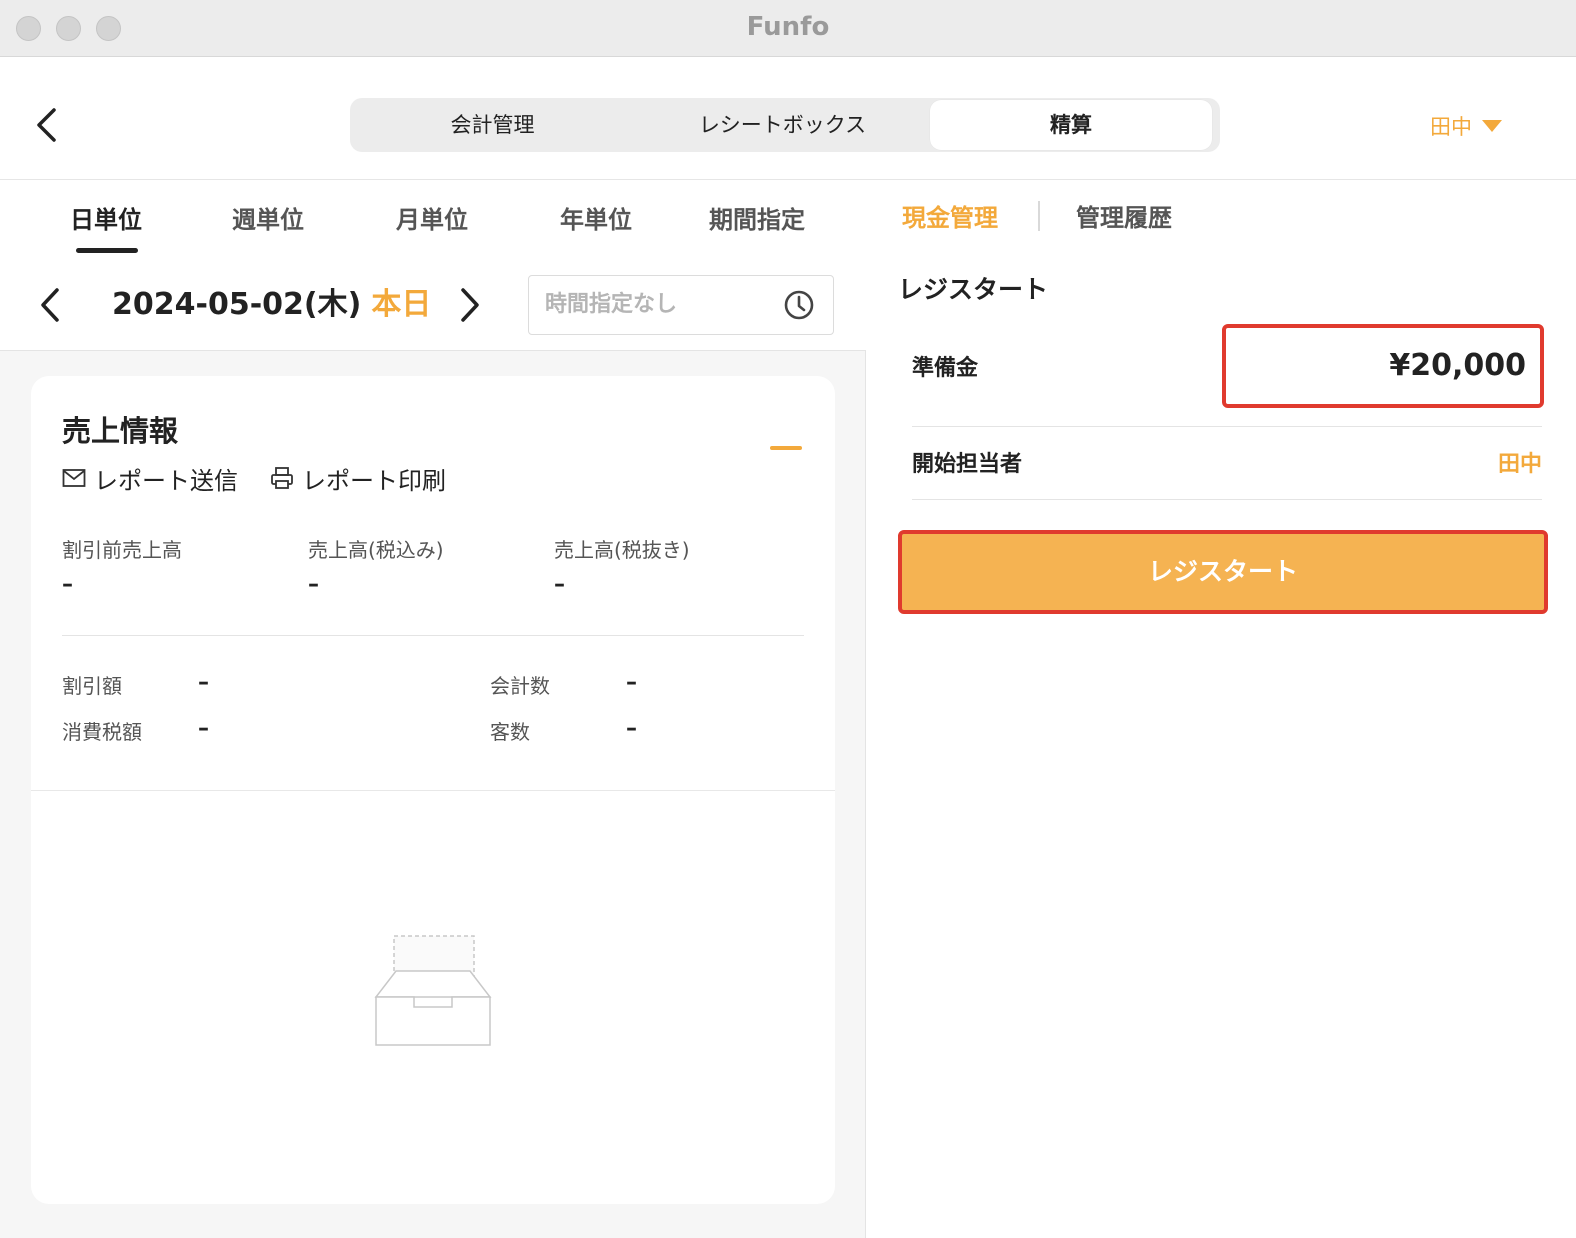 The image size is (1576, 1238). Describe the element at coordinates (1039, 216) in the screenshot. I see `tab-separator` at that location.